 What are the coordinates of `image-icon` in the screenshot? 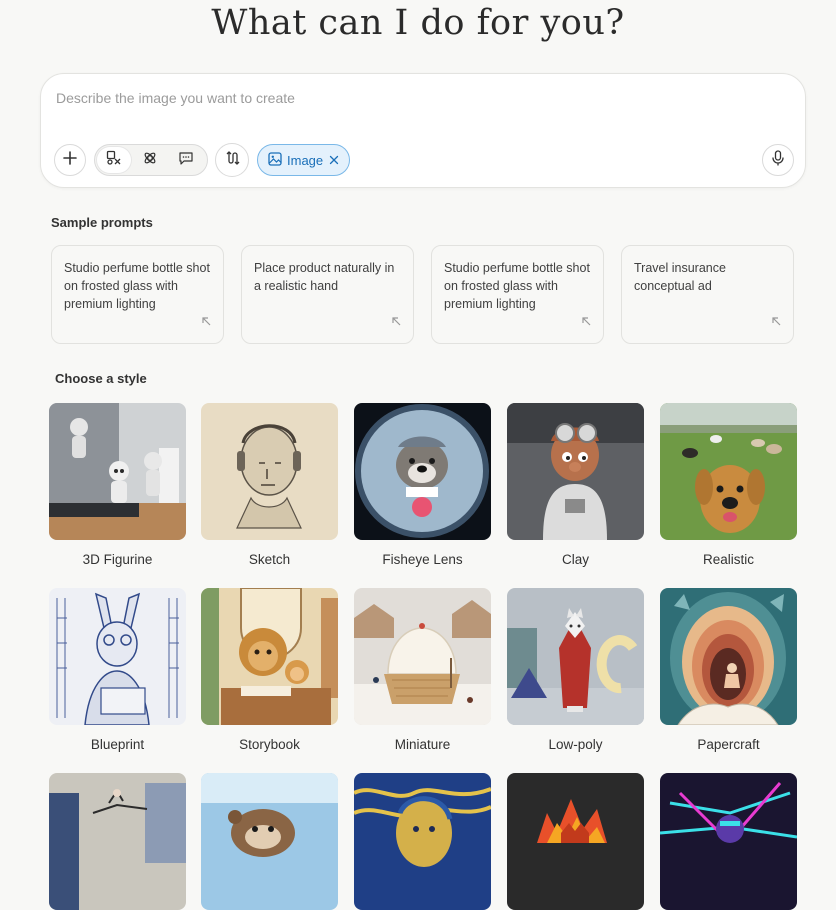 It's located at (275, 160).